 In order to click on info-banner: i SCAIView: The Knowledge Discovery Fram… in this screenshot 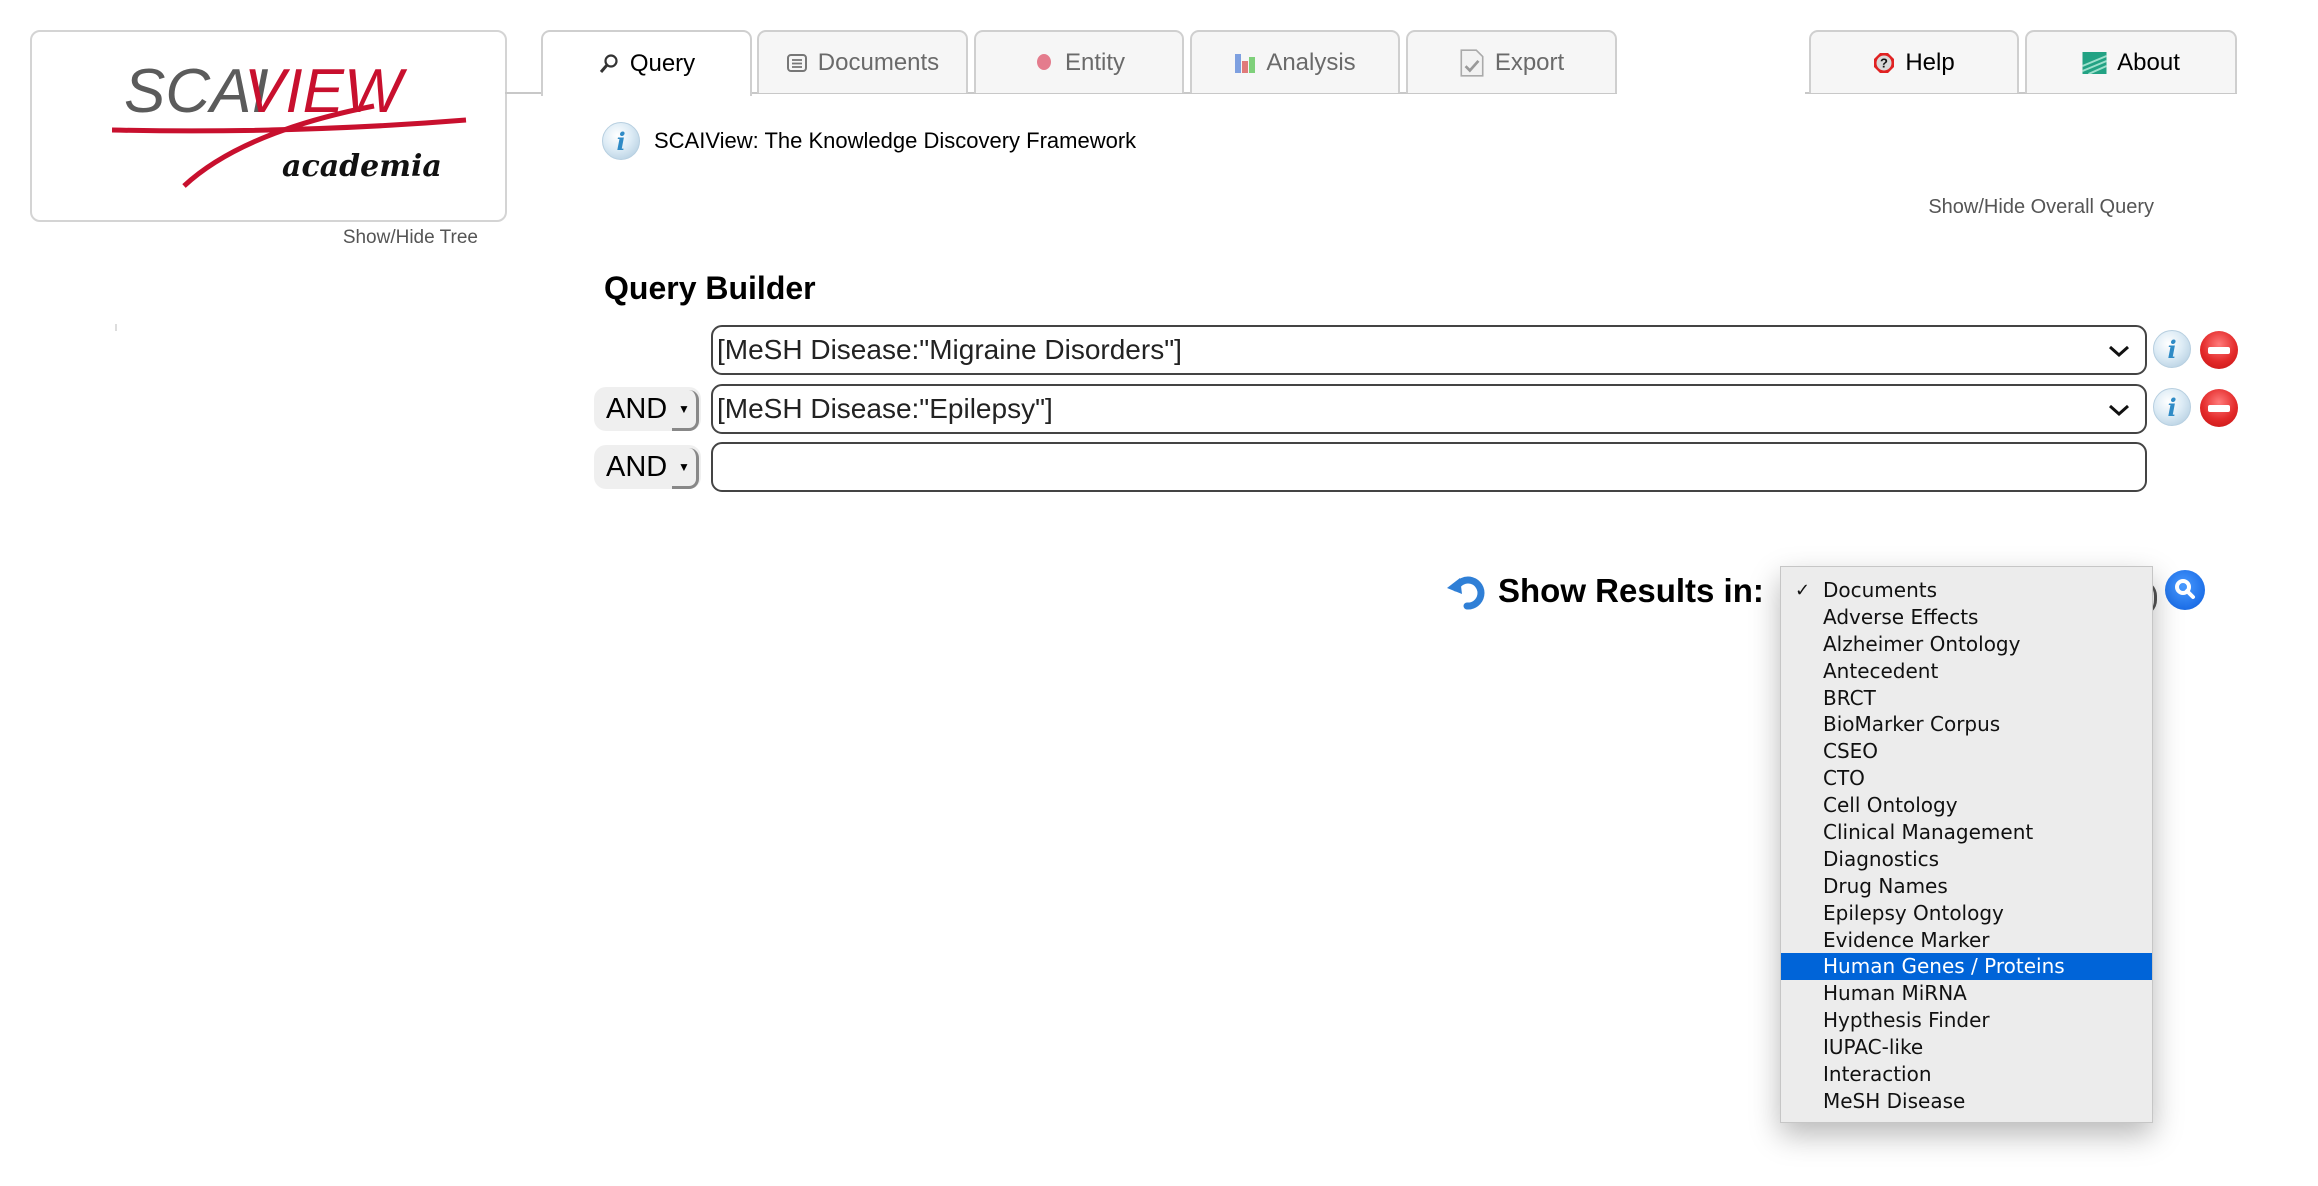, I will do `click(869, 141)`.